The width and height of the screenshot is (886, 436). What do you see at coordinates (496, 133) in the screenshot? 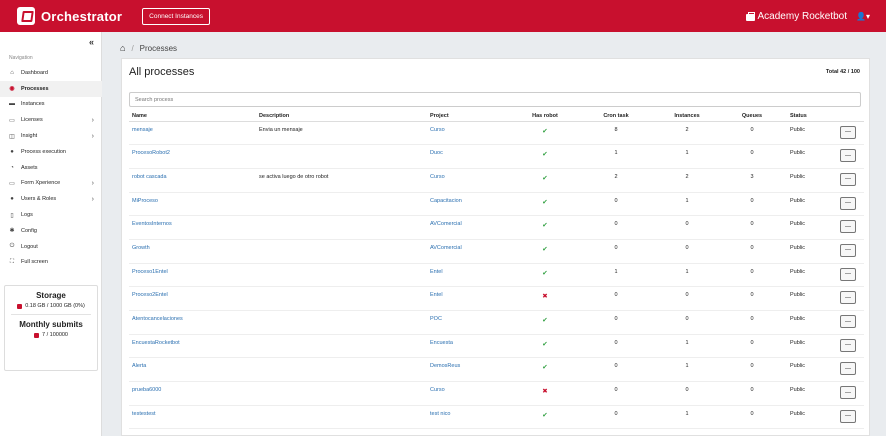
I see `table-row: mensaje Envia un mensaje Curso ✔ 8 2 0 Public —` at bounding box center [496, 133].